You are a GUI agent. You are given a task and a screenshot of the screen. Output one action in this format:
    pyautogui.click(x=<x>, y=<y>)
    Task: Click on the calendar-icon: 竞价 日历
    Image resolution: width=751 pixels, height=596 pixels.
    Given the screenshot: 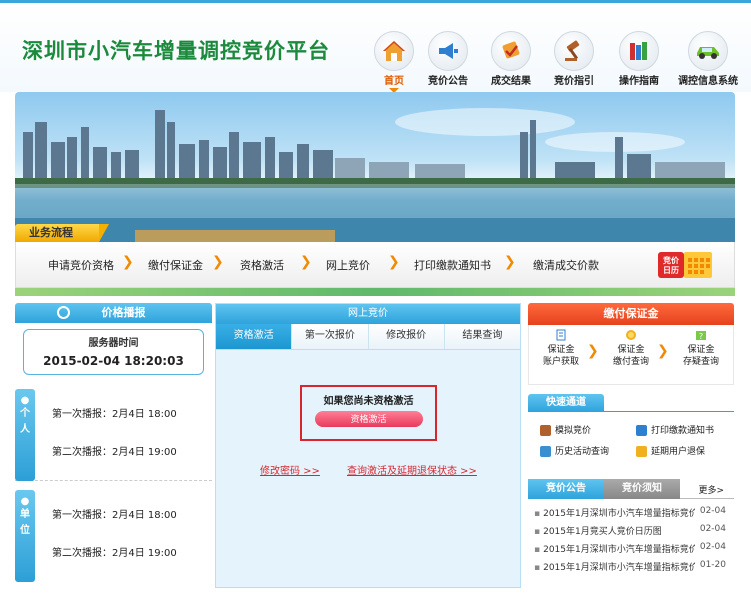 What is the action you would take?
    pyautogui.click(x=685, y=265)
    